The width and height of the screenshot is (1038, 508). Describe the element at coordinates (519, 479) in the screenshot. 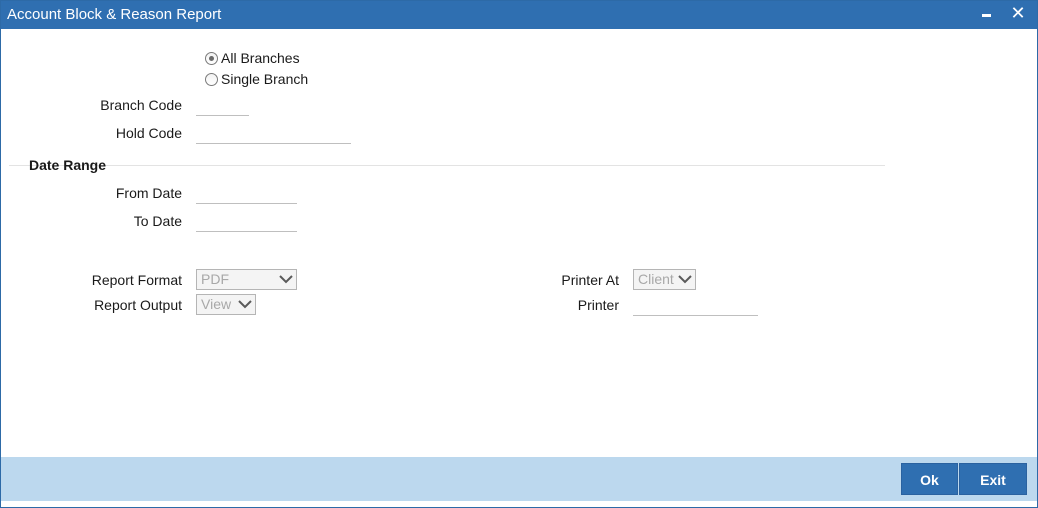

I see `footer-bar` at that location.